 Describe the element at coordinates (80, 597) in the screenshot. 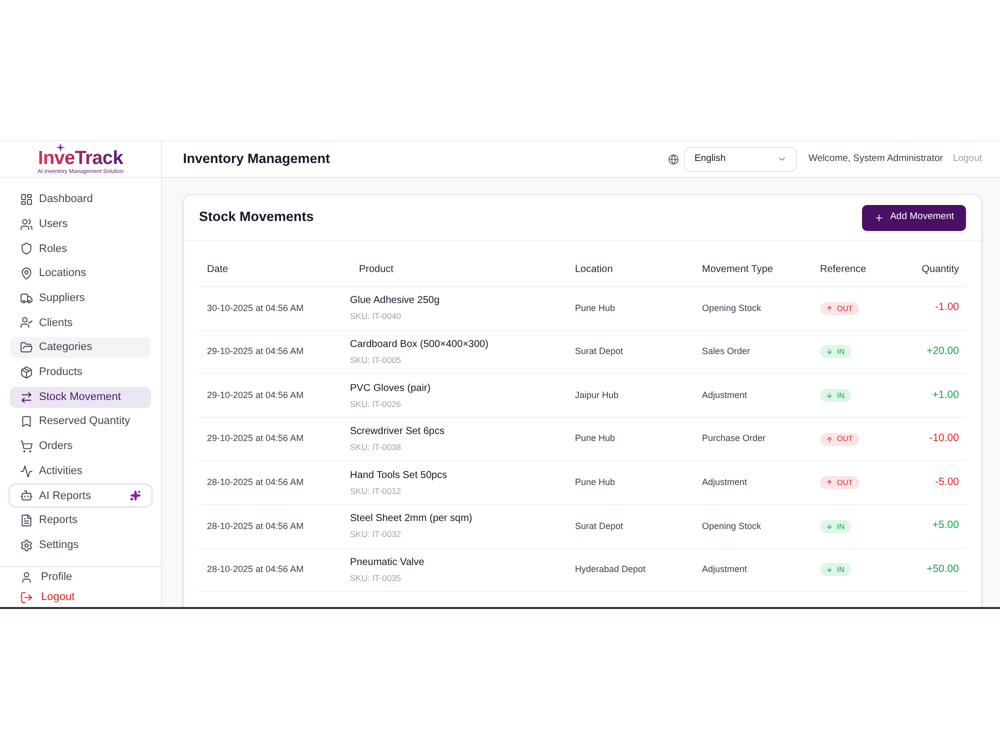

I see `sidebar-footer-item: Logout` at that location.